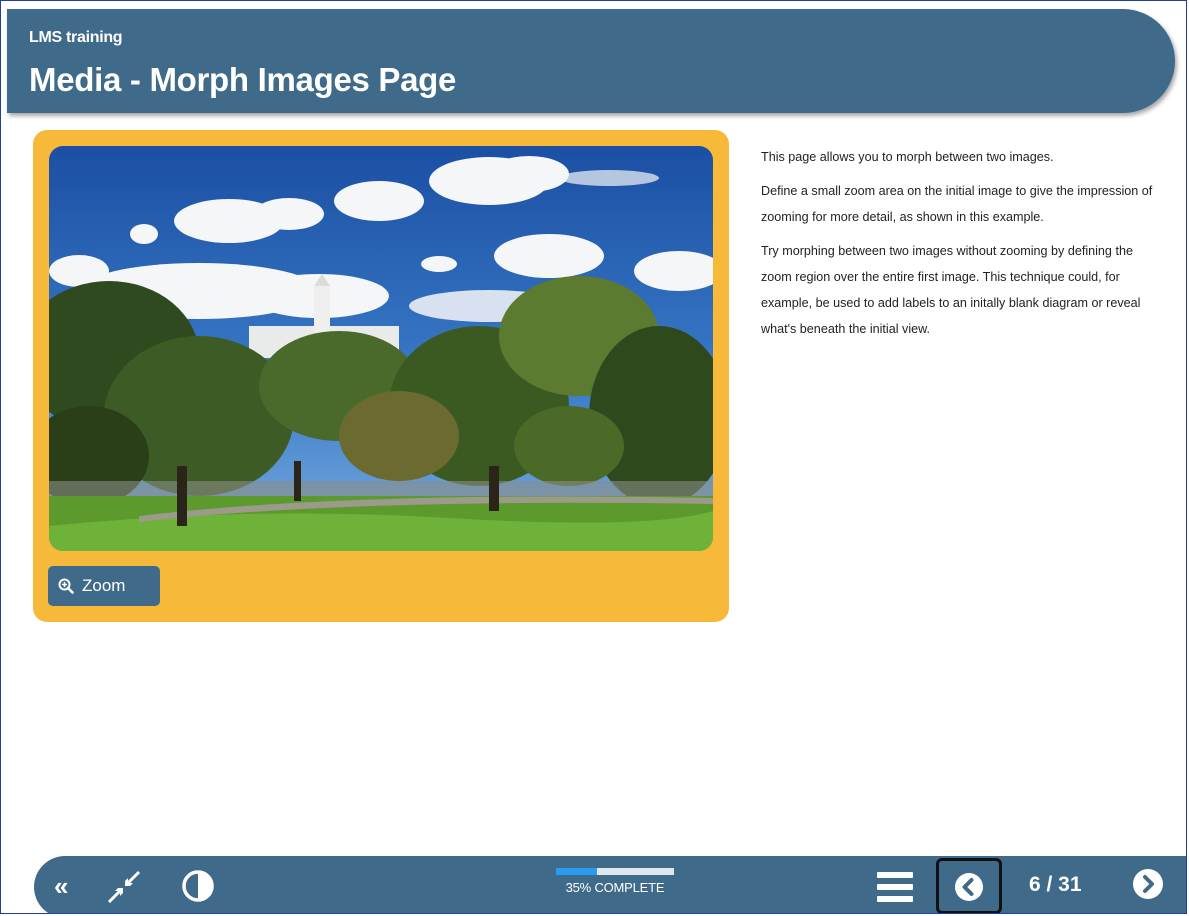  Describe the element at coordinates (1148, 884) in the screenshot. I see `chevron-right-circle-icon` at that location.